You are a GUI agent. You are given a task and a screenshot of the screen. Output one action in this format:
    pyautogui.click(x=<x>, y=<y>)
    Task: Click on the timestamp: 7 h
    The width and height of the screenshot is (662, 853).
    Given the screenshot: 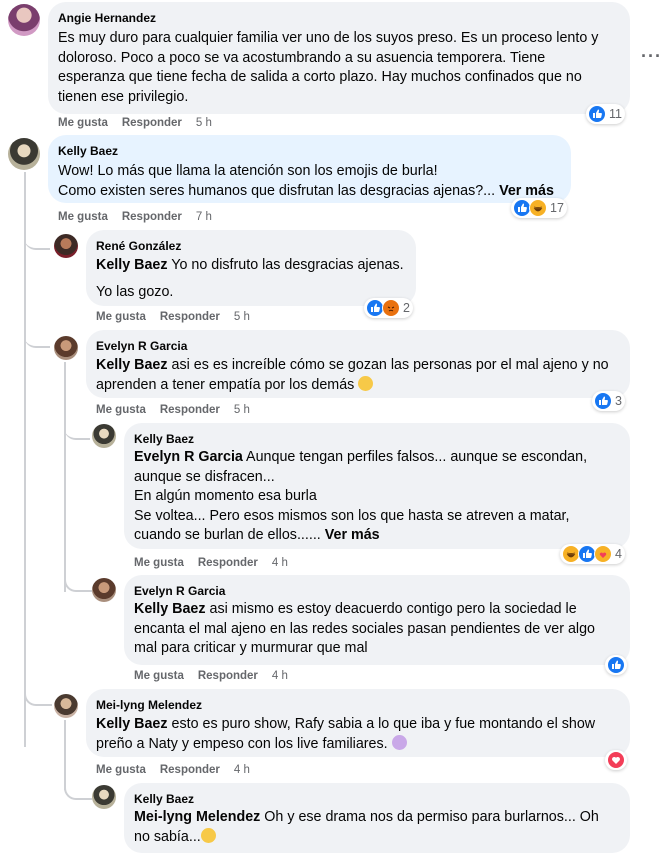 What is the action you would take?
    pyautogui.click(x=204, y=217)
    